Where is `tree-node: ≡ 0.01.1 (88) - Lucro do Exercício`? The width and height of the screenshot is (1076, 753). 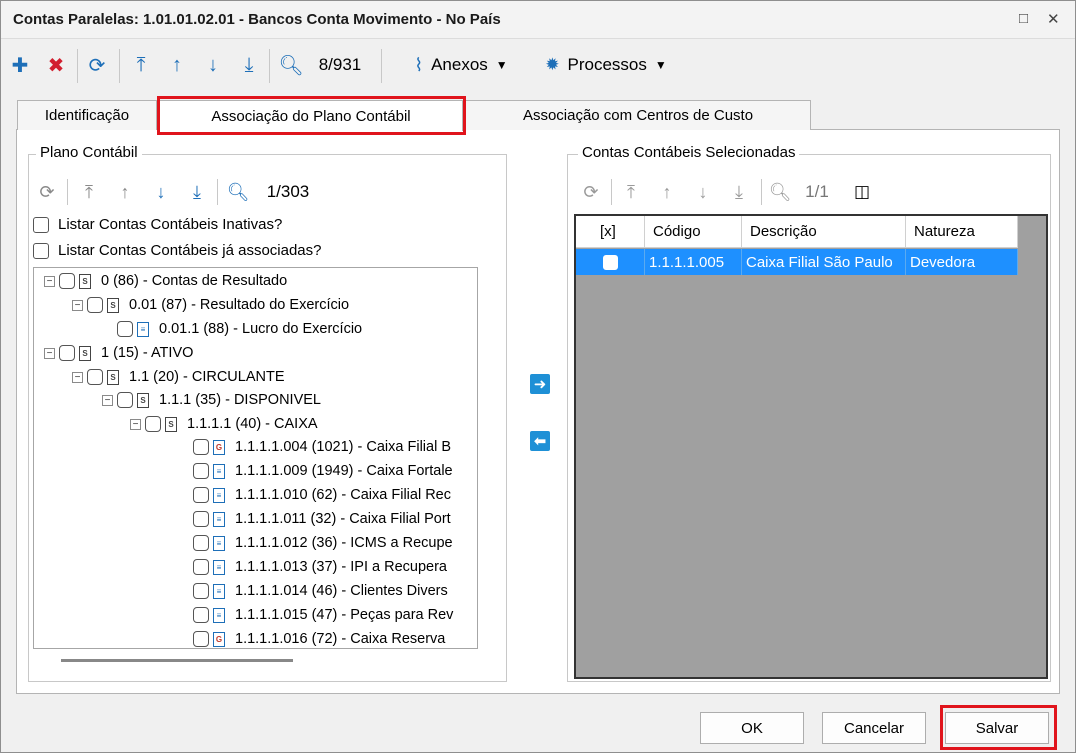 tree-node: ≡ 0.01.1 (88) - Lucro do Exercício is located at coordinates (232, 329).